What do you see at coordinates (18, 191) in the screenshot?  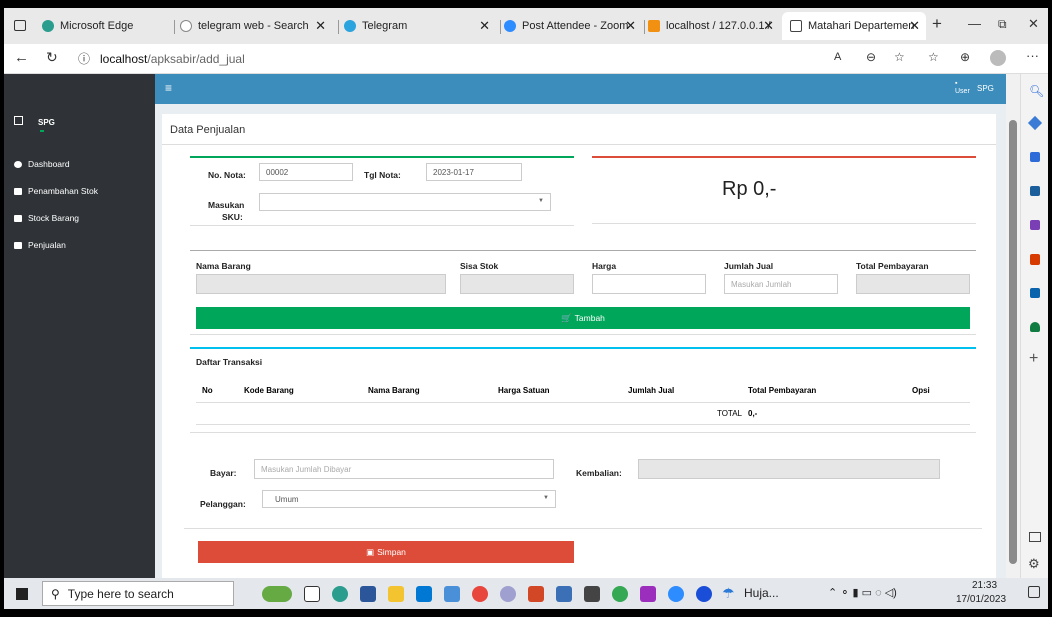 I see `list-icon` at bounding box center [18, 191].